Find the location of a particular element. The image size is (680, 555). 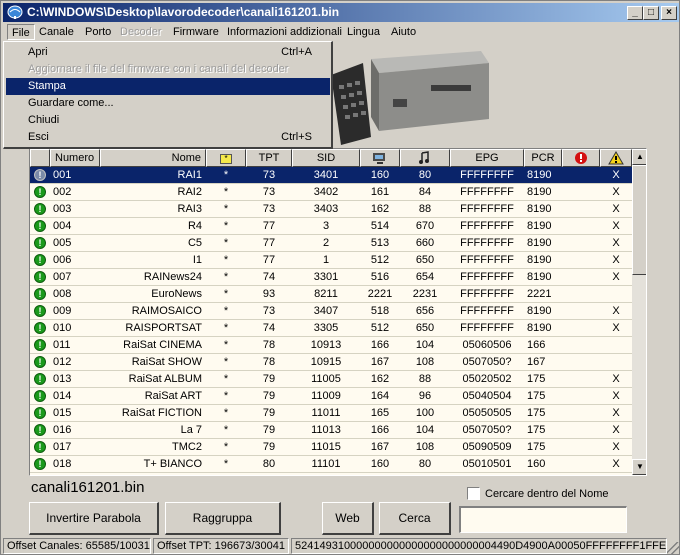

scroll-down-button: ▼ is located at coordinates (639, 467).